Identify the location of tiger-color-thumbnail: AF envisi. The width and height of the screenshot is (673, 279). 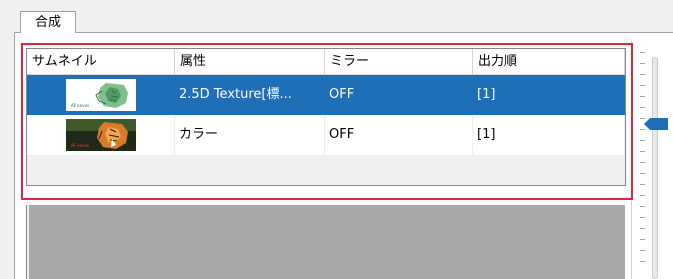
(100, 135).